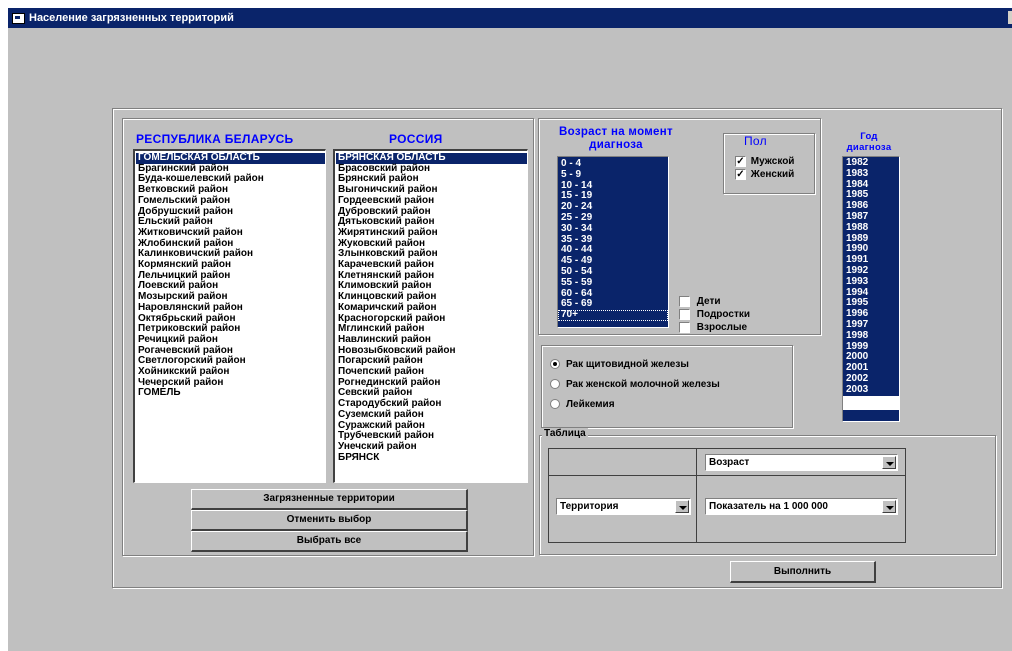 This screenshot has height=651, width=1012. What do you see at coordinates (722, 328) in the screenshot?
I see `adults-label: Взрослые` at bounding box center [722, 328].